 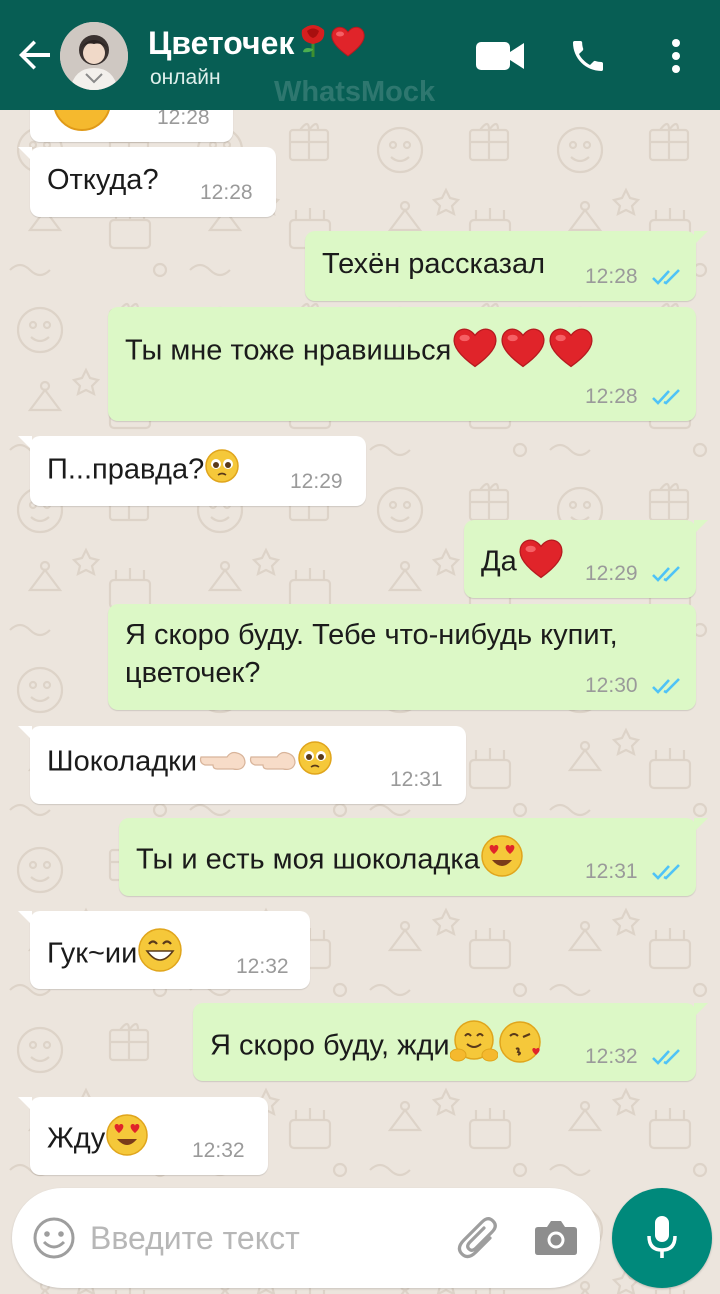 I want to click on message-text: Техён рассказал, so click(x=434, y=264).